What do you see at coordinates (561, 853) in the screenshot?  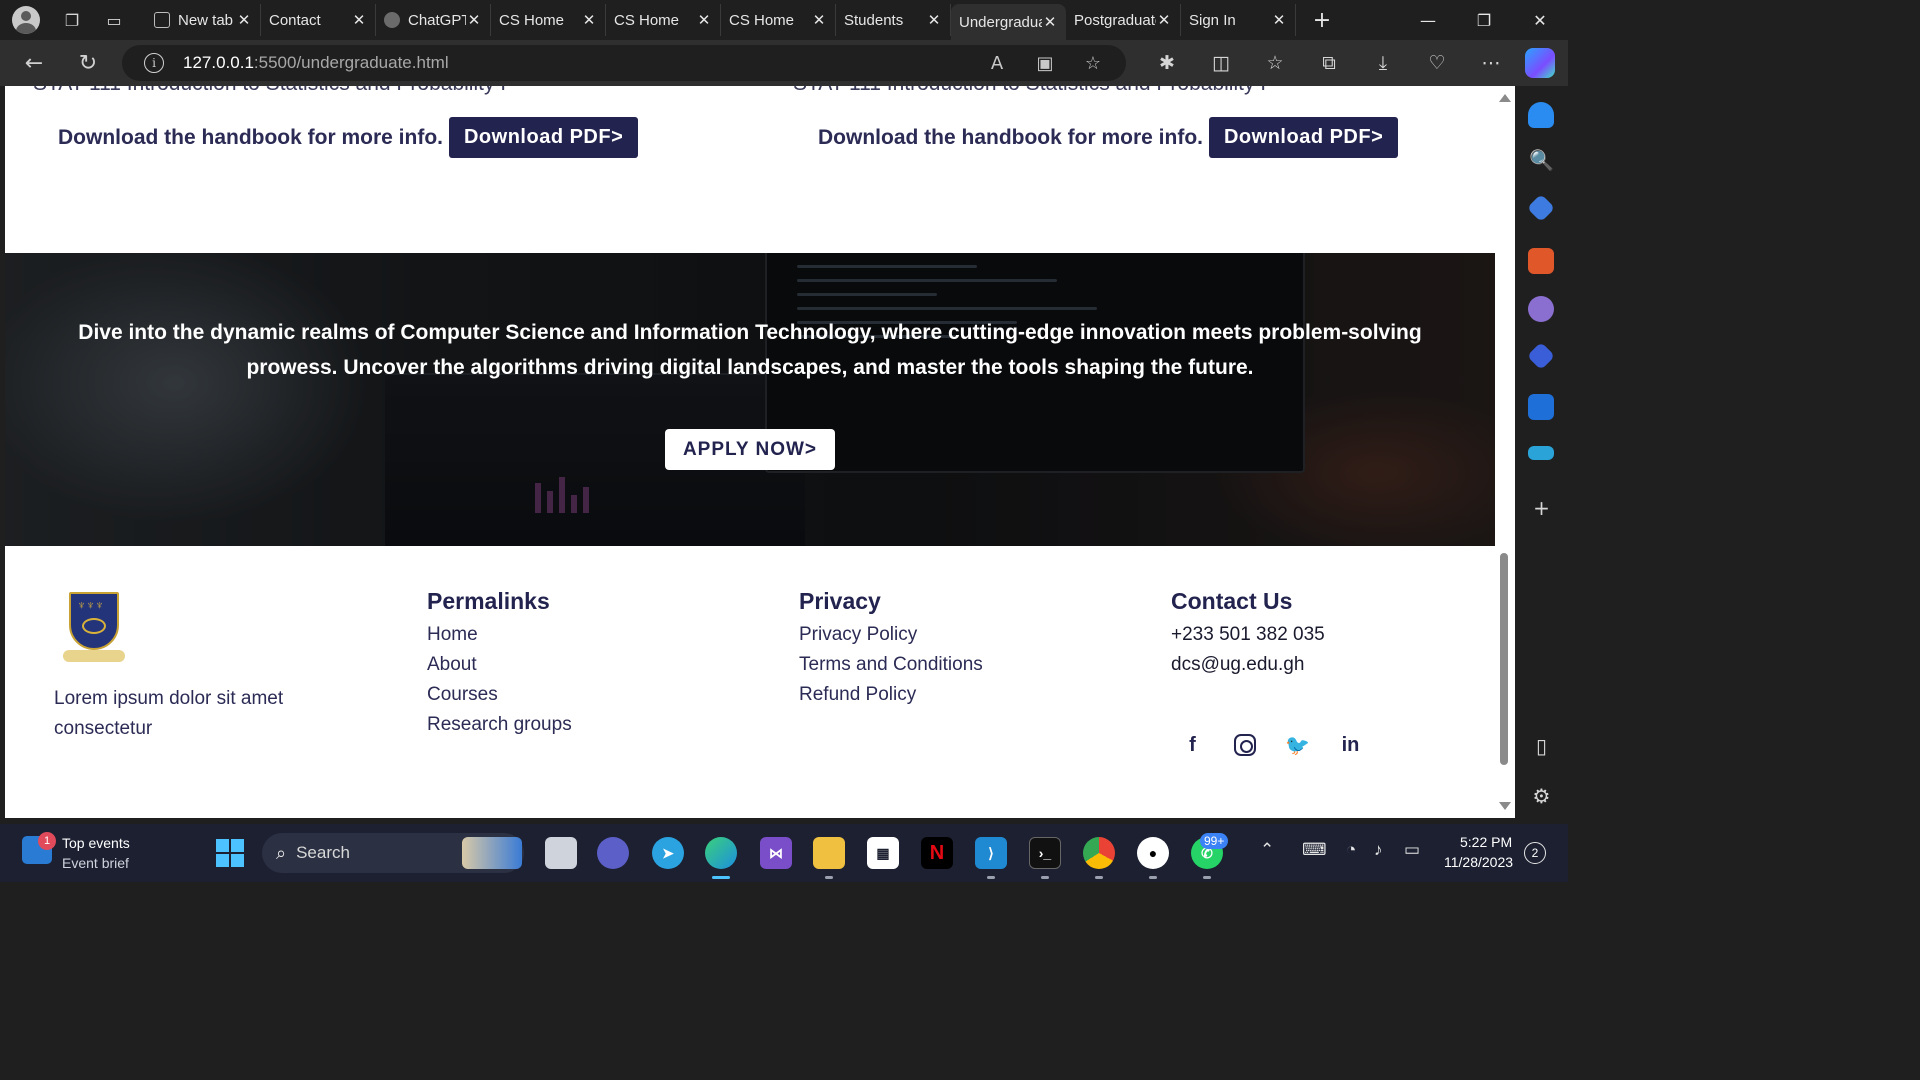 I see `task-view-icon` at bounding box center [561, 853].